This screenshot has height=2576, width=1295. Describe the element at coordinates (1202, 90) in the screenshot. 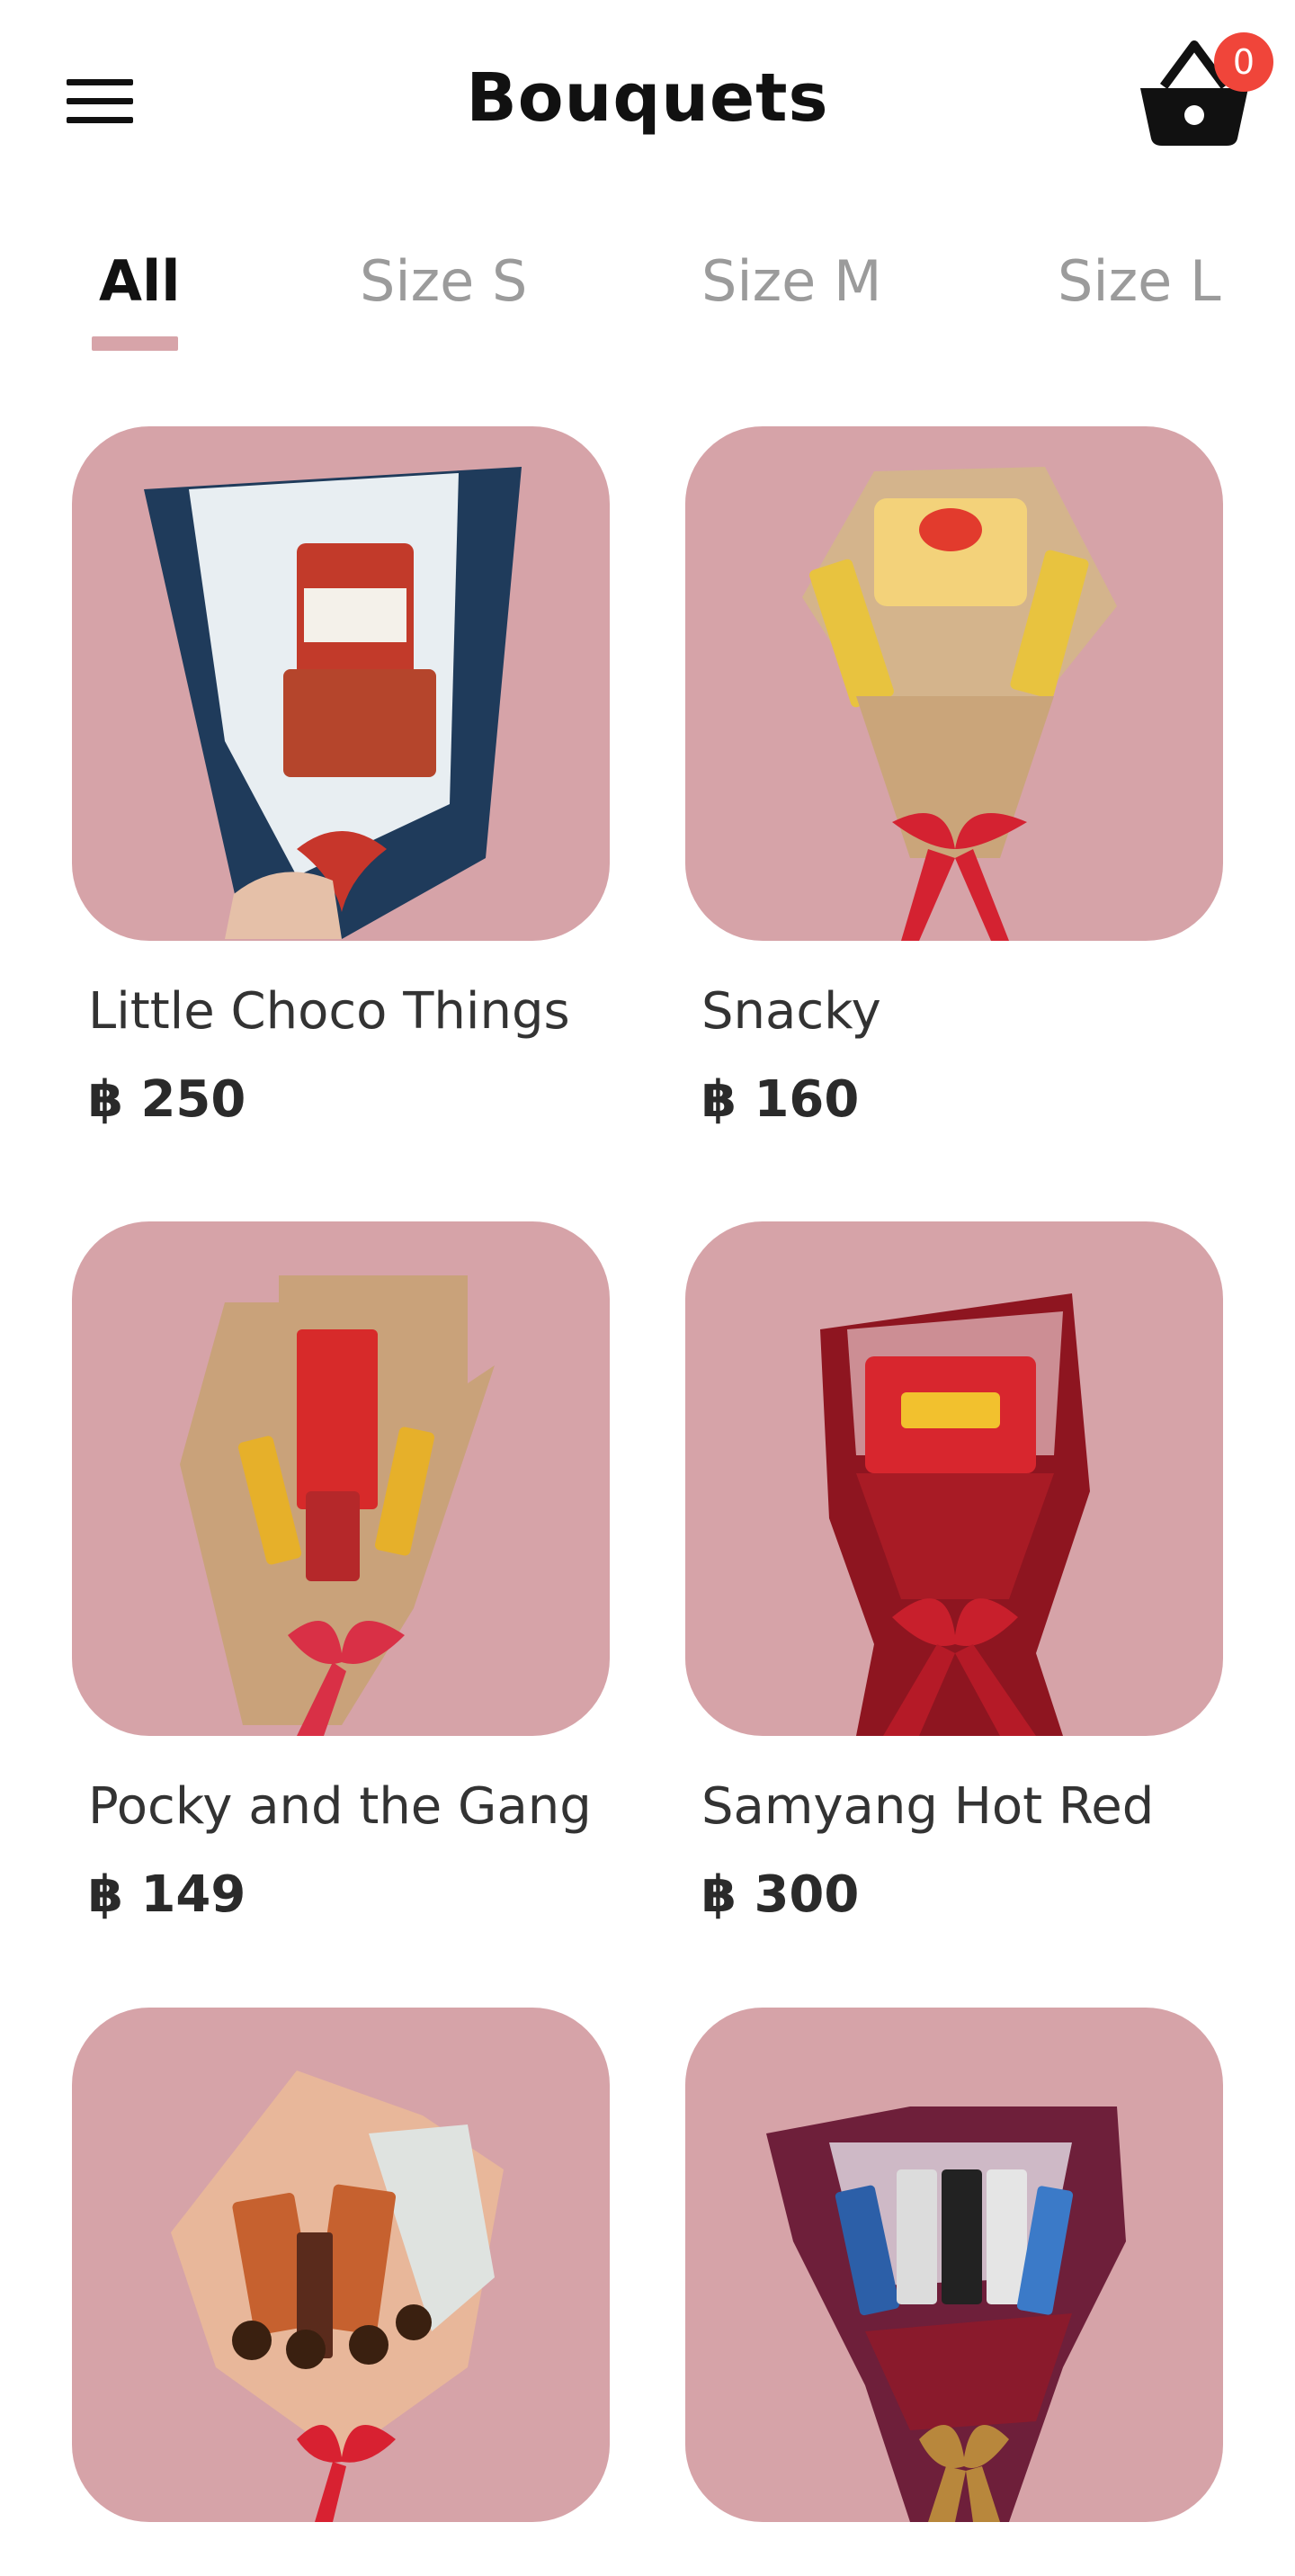

I see `cart-button: 0` at that location.